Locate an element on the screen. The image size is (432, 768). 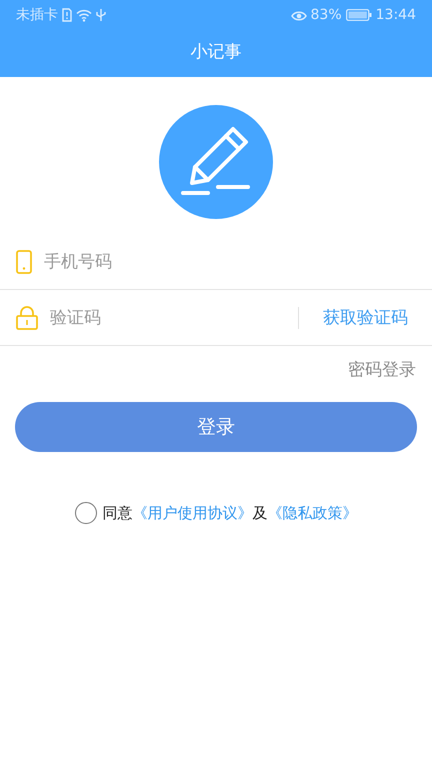
agreement-text: 同意《用户使用协议》及《隐私政策》 is located at coordinates (230, 513).